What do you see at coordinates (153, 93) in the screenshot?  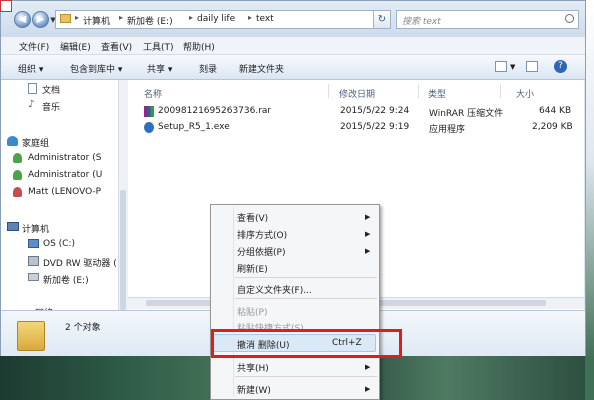 I see `column-header-name: 名称` at bounding box center [153, 93].